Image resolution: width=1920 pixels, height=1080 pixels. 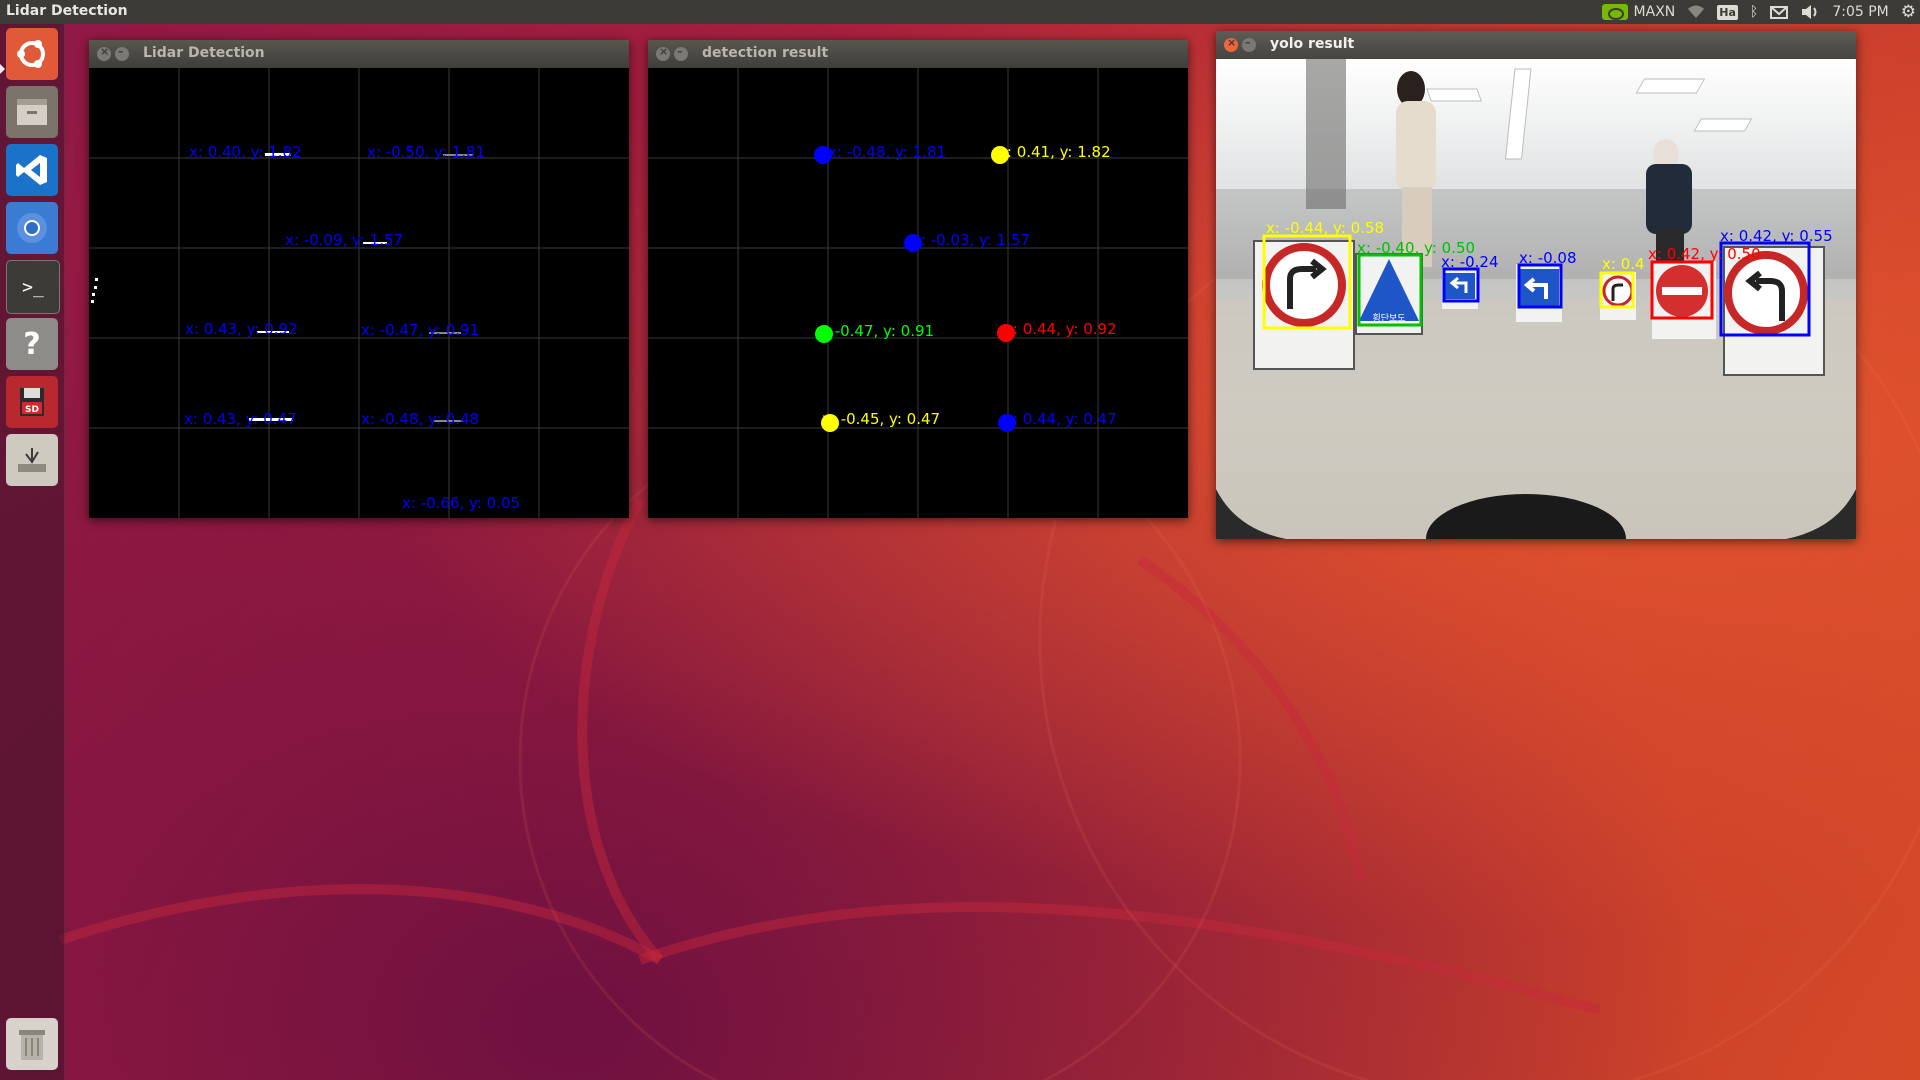 I want to click on detection-label: x: 0.44, y: 0.92, so click(x=1060, y=329).